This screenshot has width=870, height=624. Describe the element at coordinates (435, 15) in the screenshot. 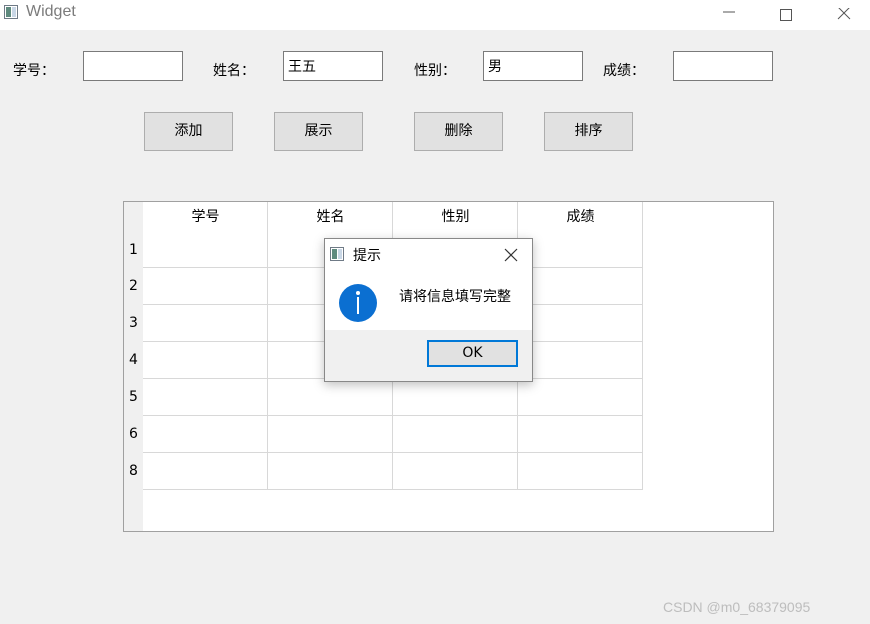

I see `title-bar: Widget` at that location.